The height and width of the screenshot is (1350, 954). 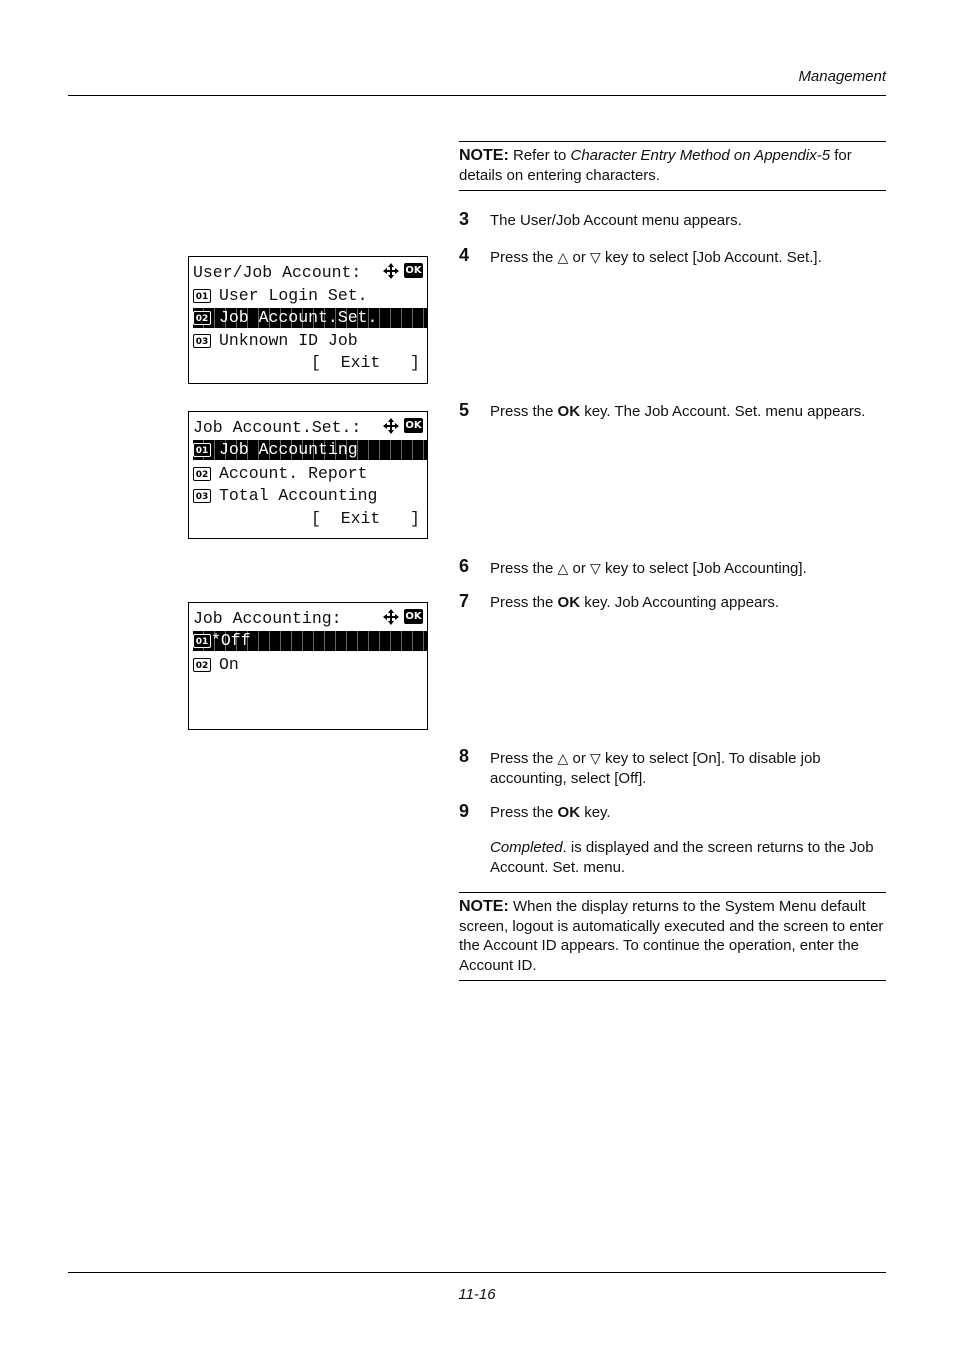 I want to click on option-on: 02 On, so click(x=310, y=665).